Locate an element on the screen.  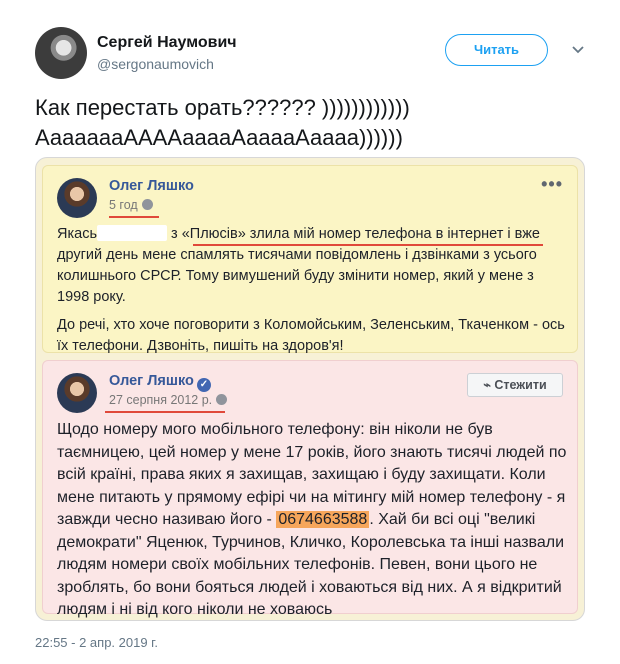
author-handle: @sergonaumovich is located at coordinates (155, 64).